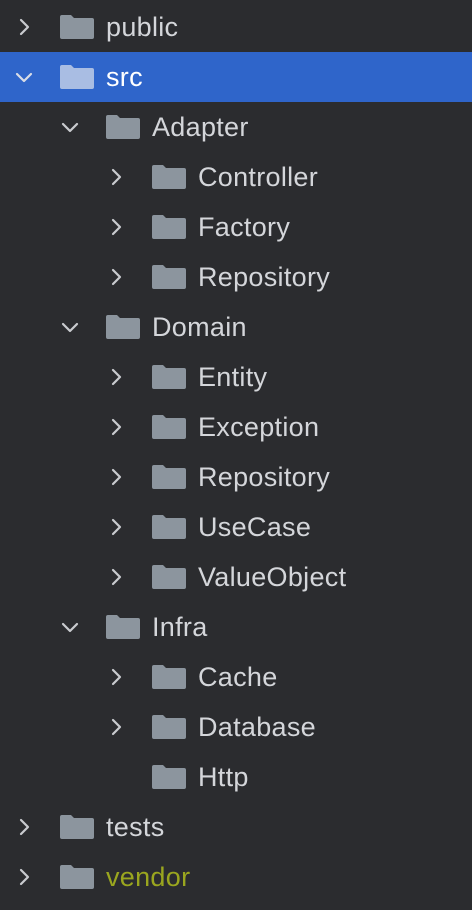  Describe the element at coordinates (124, 77) in the screenshot. I see `tree-item-label: src` at that location.